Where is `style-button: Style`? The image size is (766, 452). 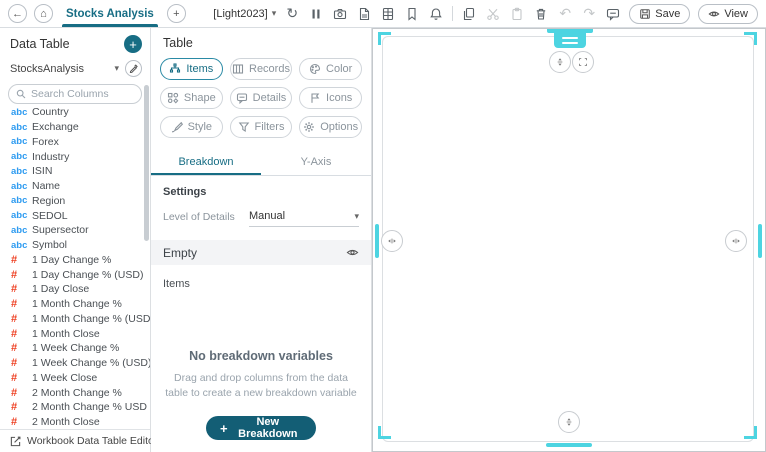 style-button: Style is located at coordinates (191, 127).